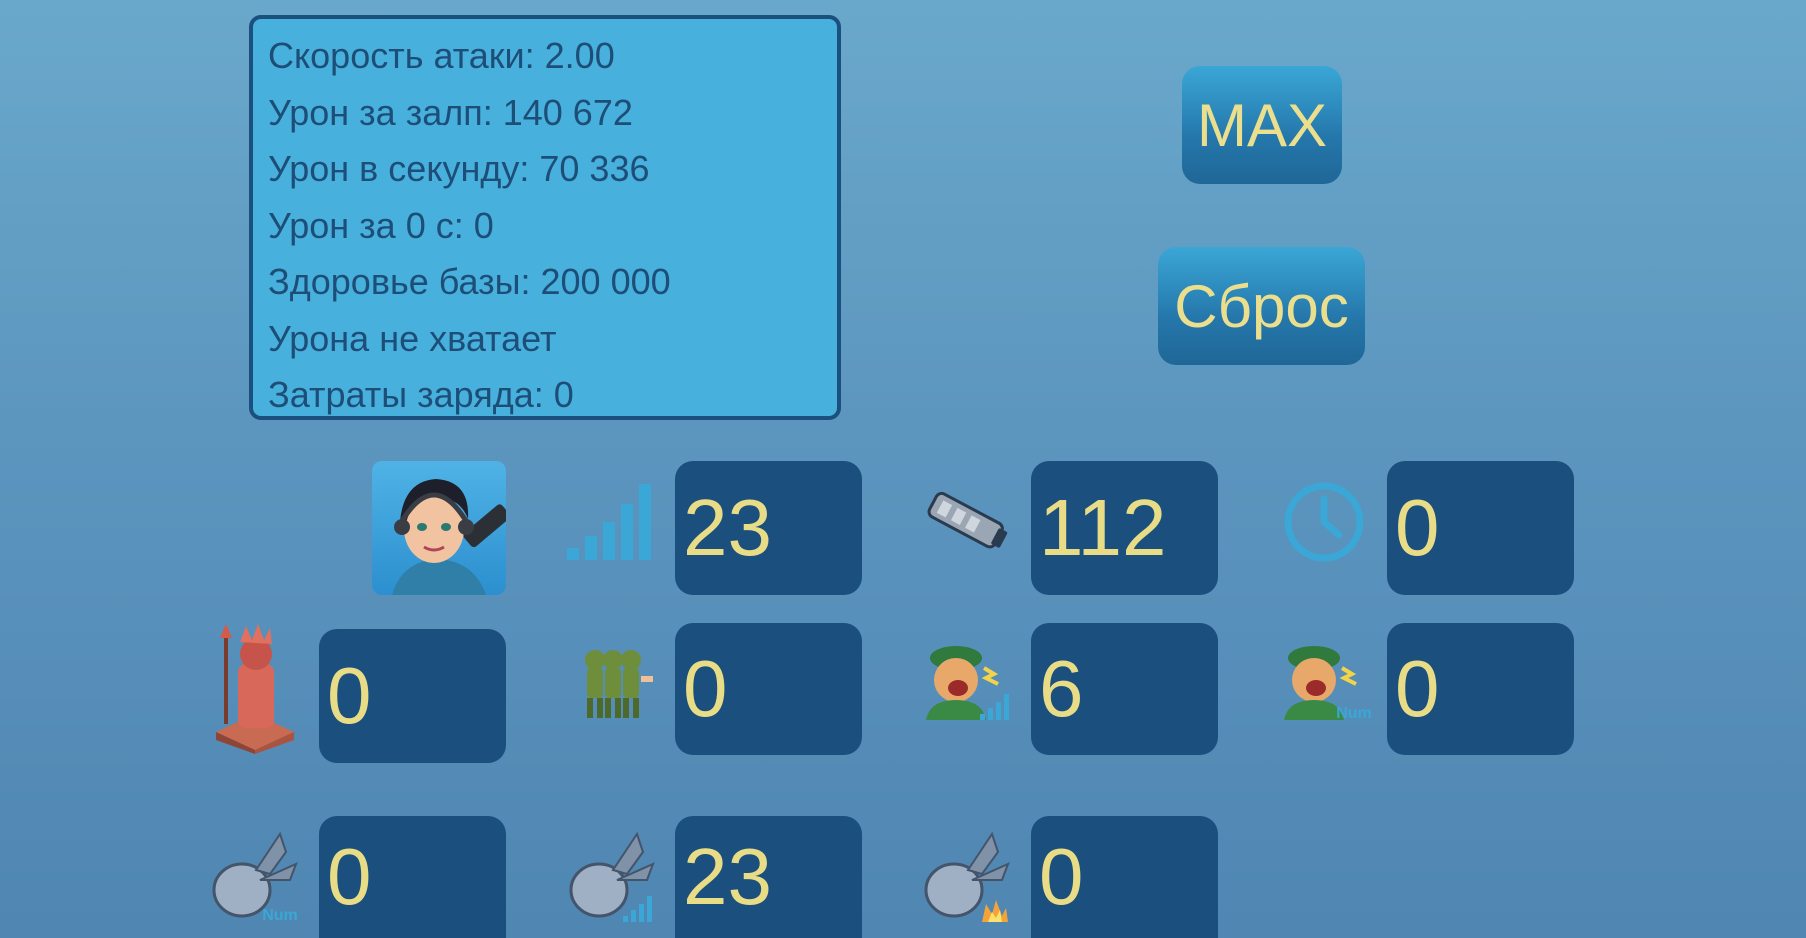  What do you see at coordinates (768, 689) in the screenshot?
I see `troops-field: 0` at bounding box center [768, 689].